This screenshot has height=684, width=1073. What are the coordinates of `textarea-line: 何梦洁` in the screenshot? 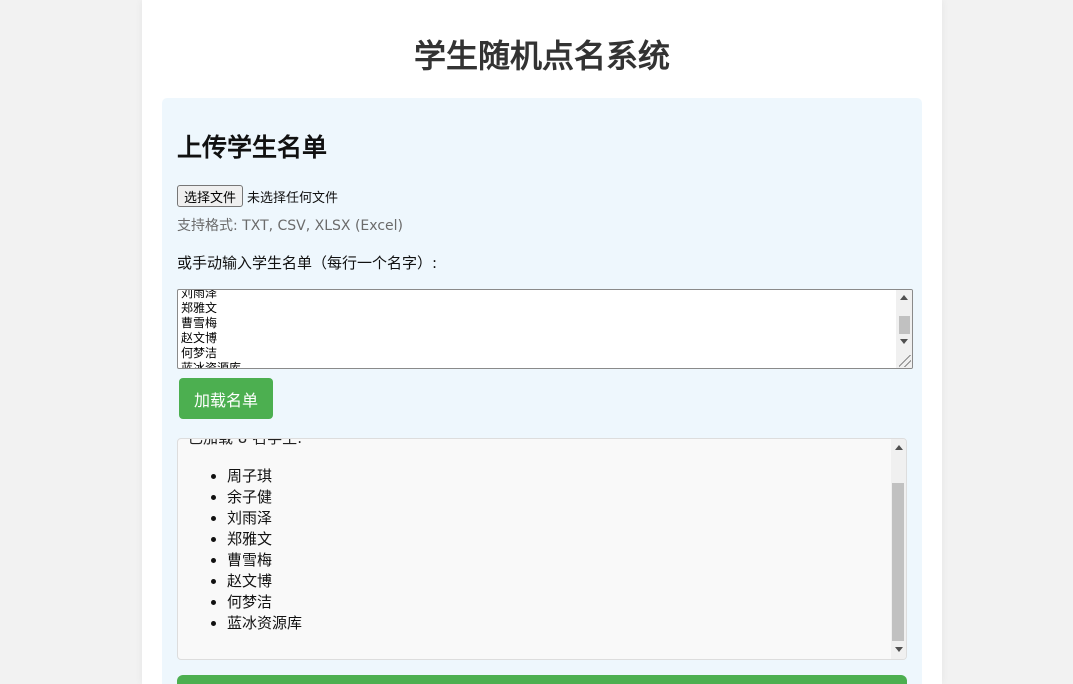 It's located at (199, 353).